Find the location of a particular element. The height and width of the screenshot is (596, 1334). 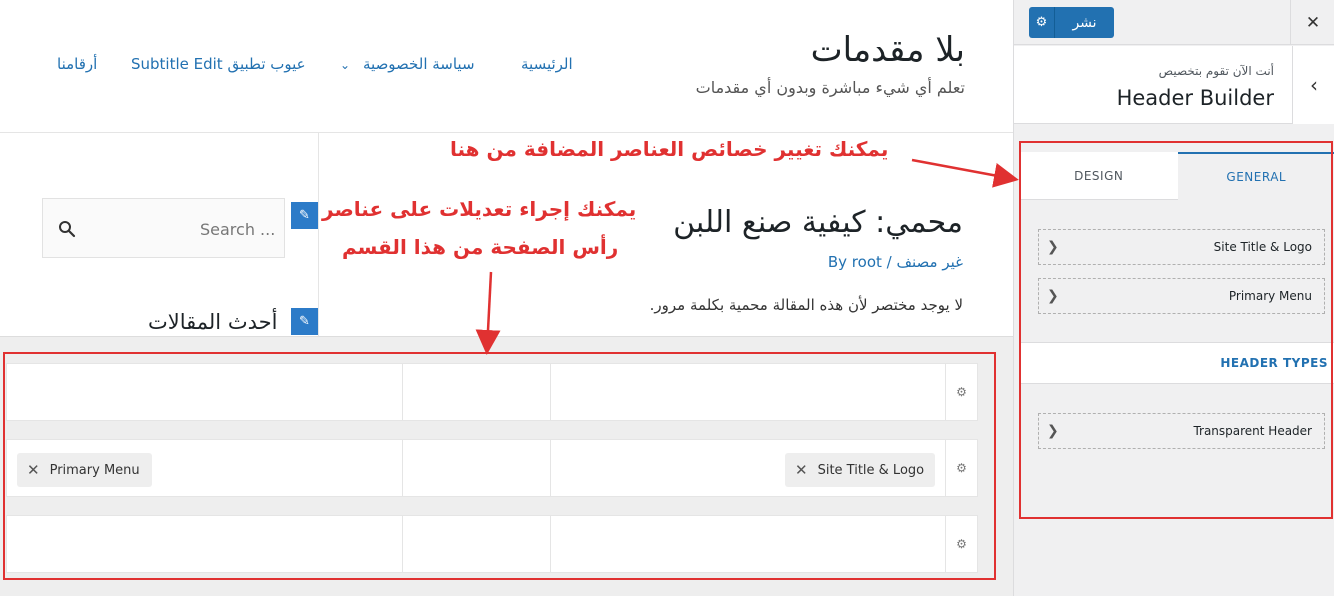

post-author-link: By root is located at coordinates (855, 262).